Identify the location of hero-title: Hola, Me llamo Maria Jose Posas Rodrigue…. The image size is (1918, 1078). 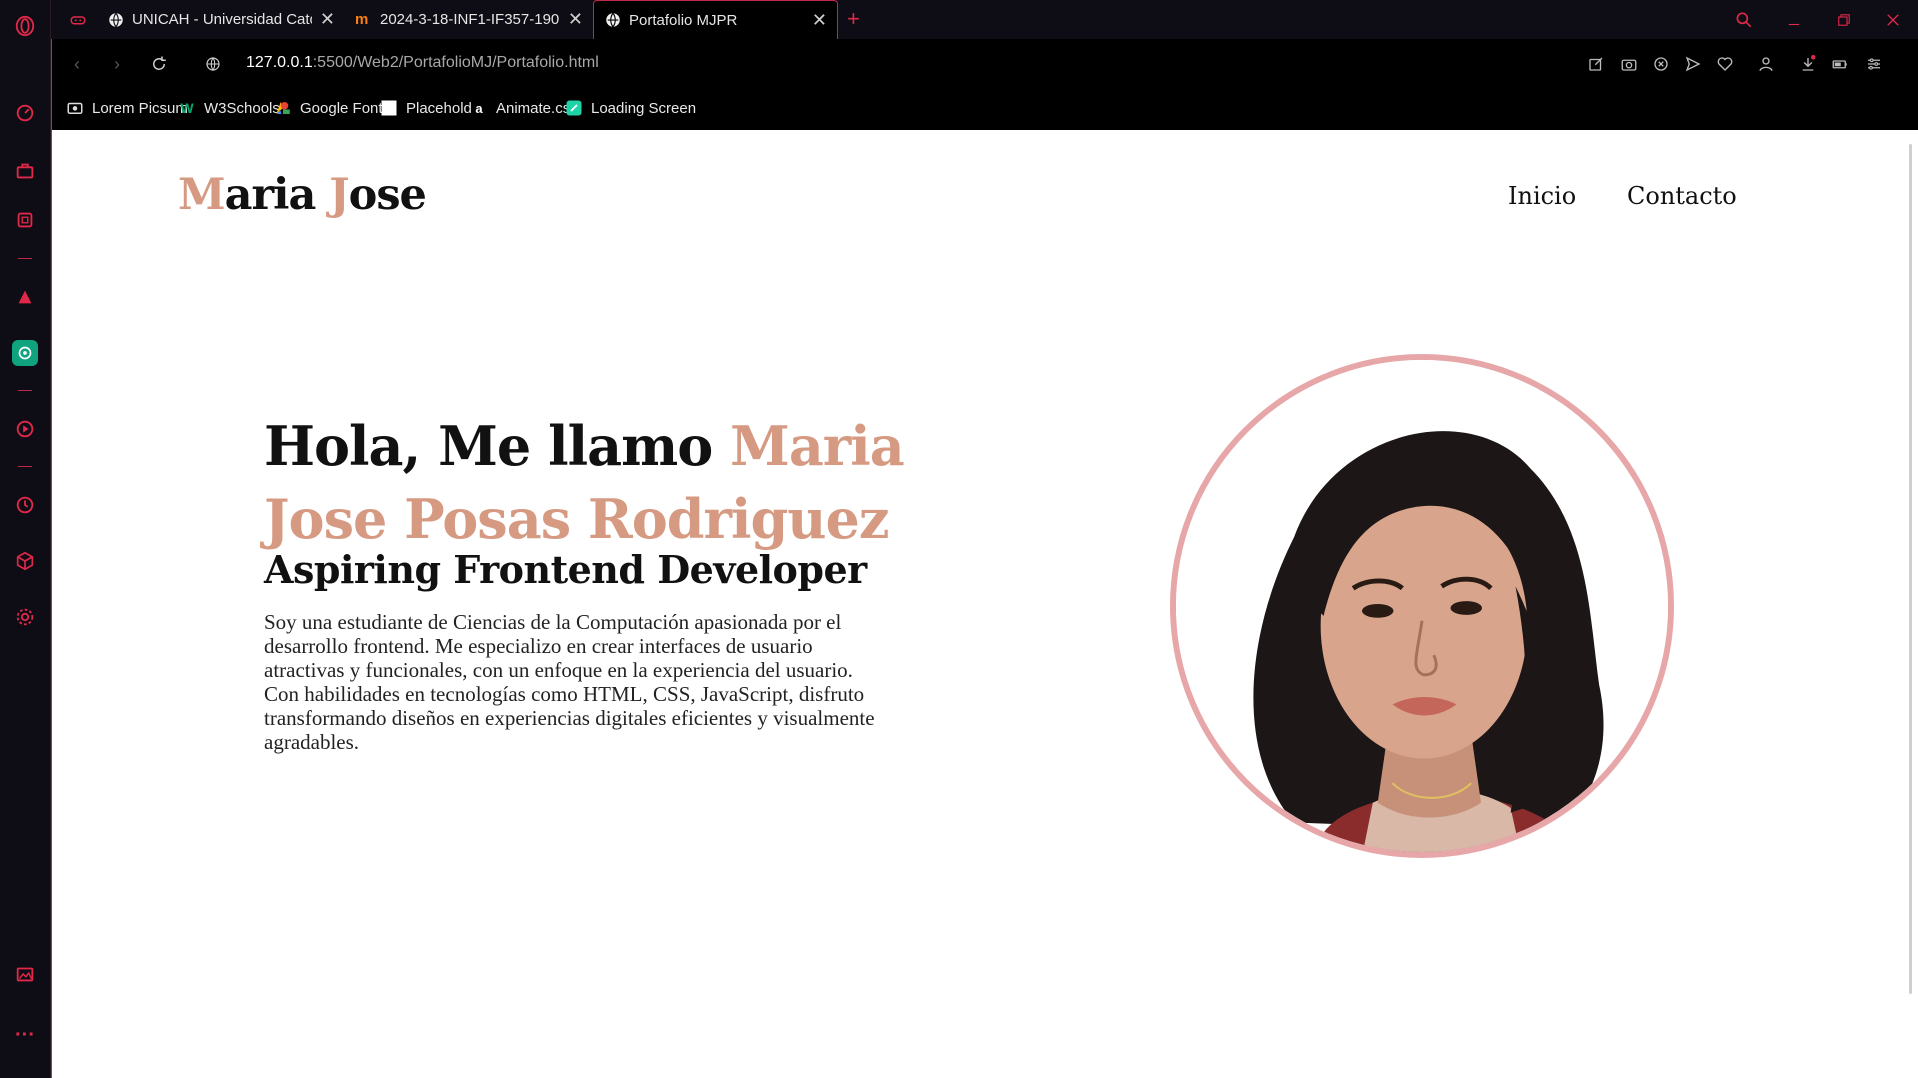
(584, 483).